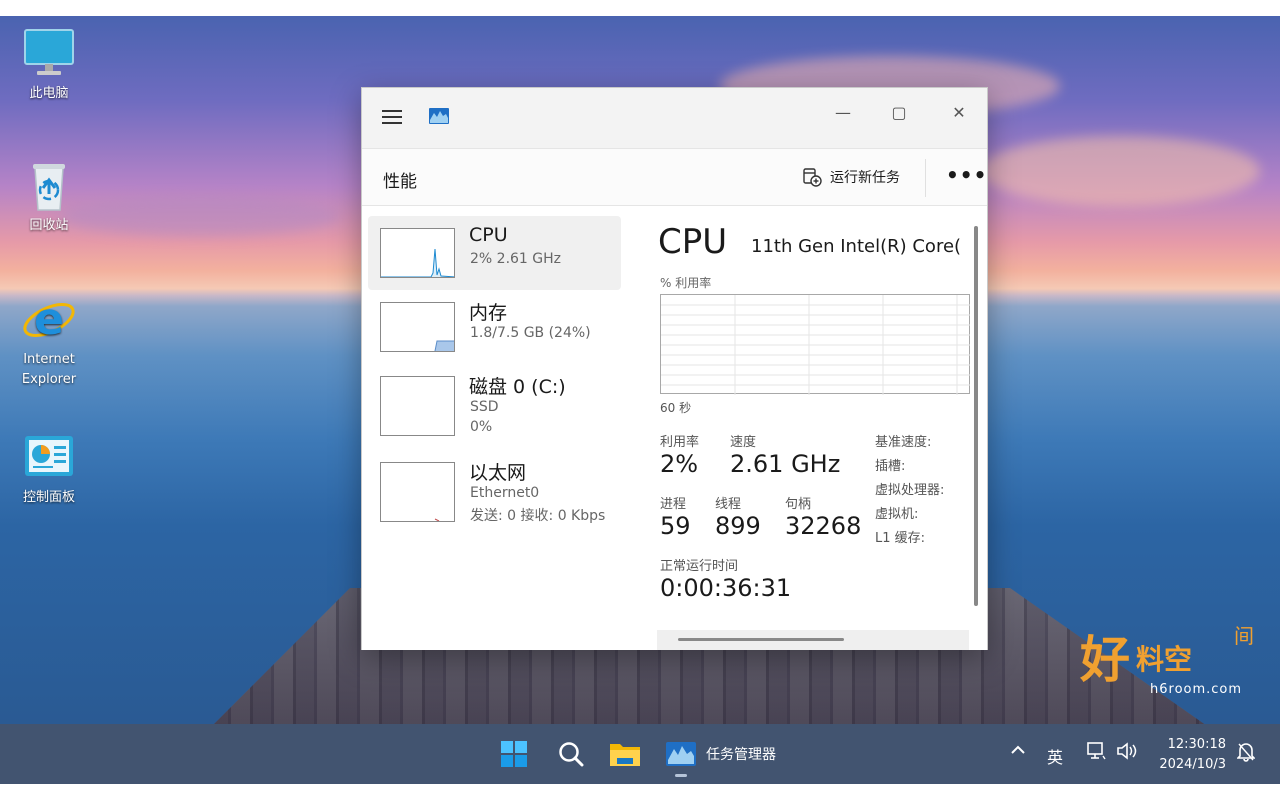 This screenshot has height=800, width=1280. What do you see at coordinates (673, 504) in the screenshot?
I see `processes-label: 进程` at bounding box center [673, 504].